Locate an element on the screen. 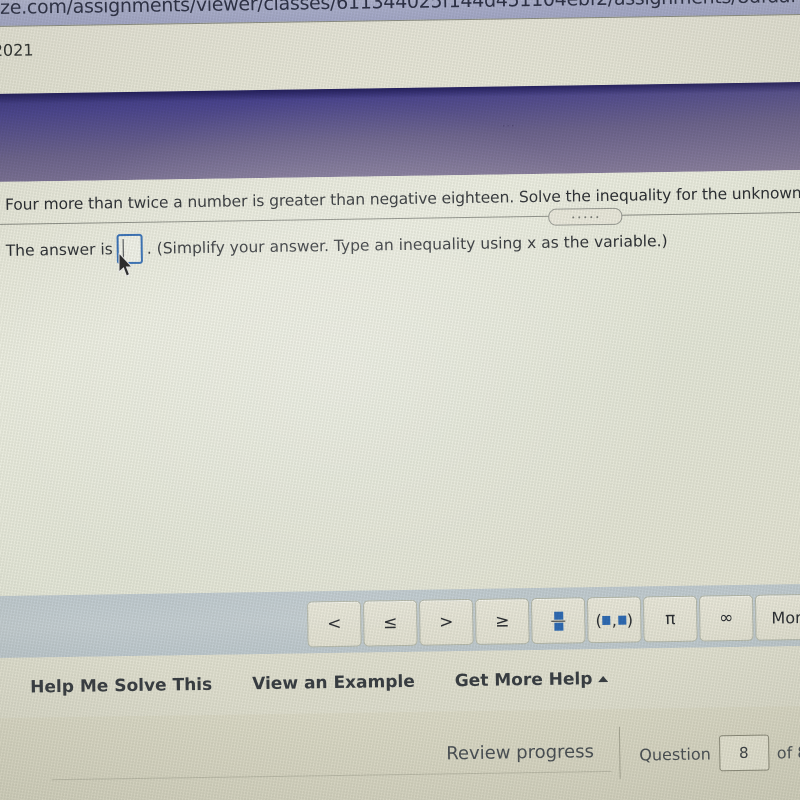 This screenshot has width=800, height=800. answer-input is located at coordinates (129, 249).